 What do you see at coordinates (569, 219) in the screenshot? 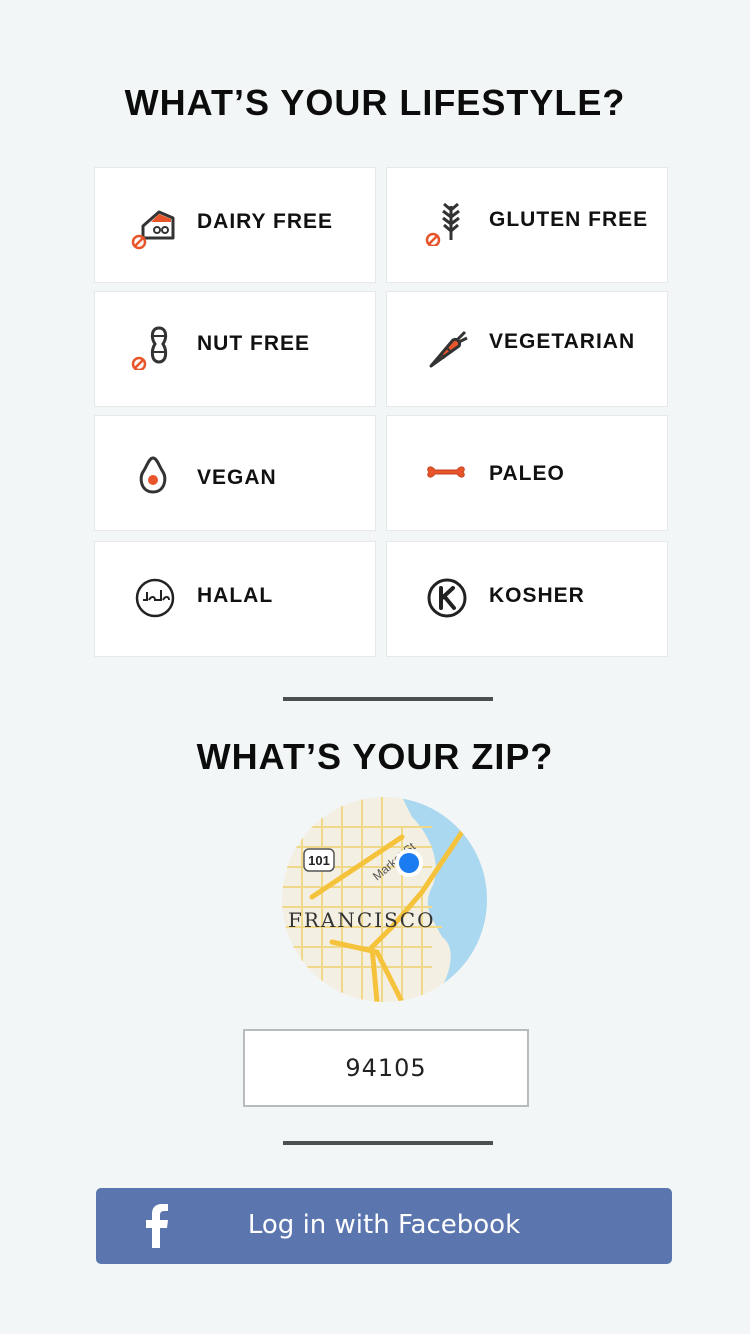
I see `option-label: GLUTEN FREE` at bounding box center [569, 219].